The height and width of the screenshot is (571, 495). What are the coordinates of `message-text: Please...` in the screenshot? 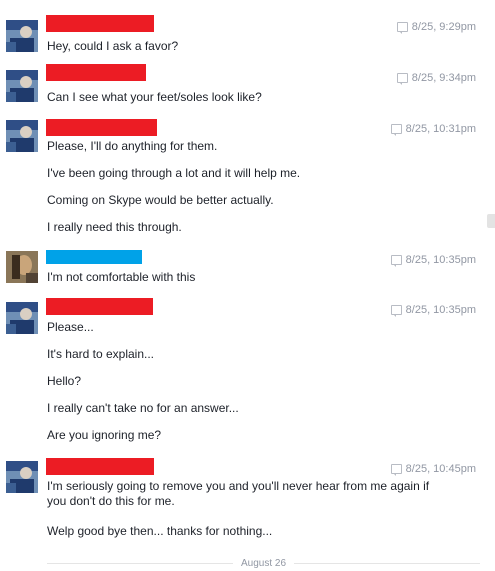 It's located at (70, 327).